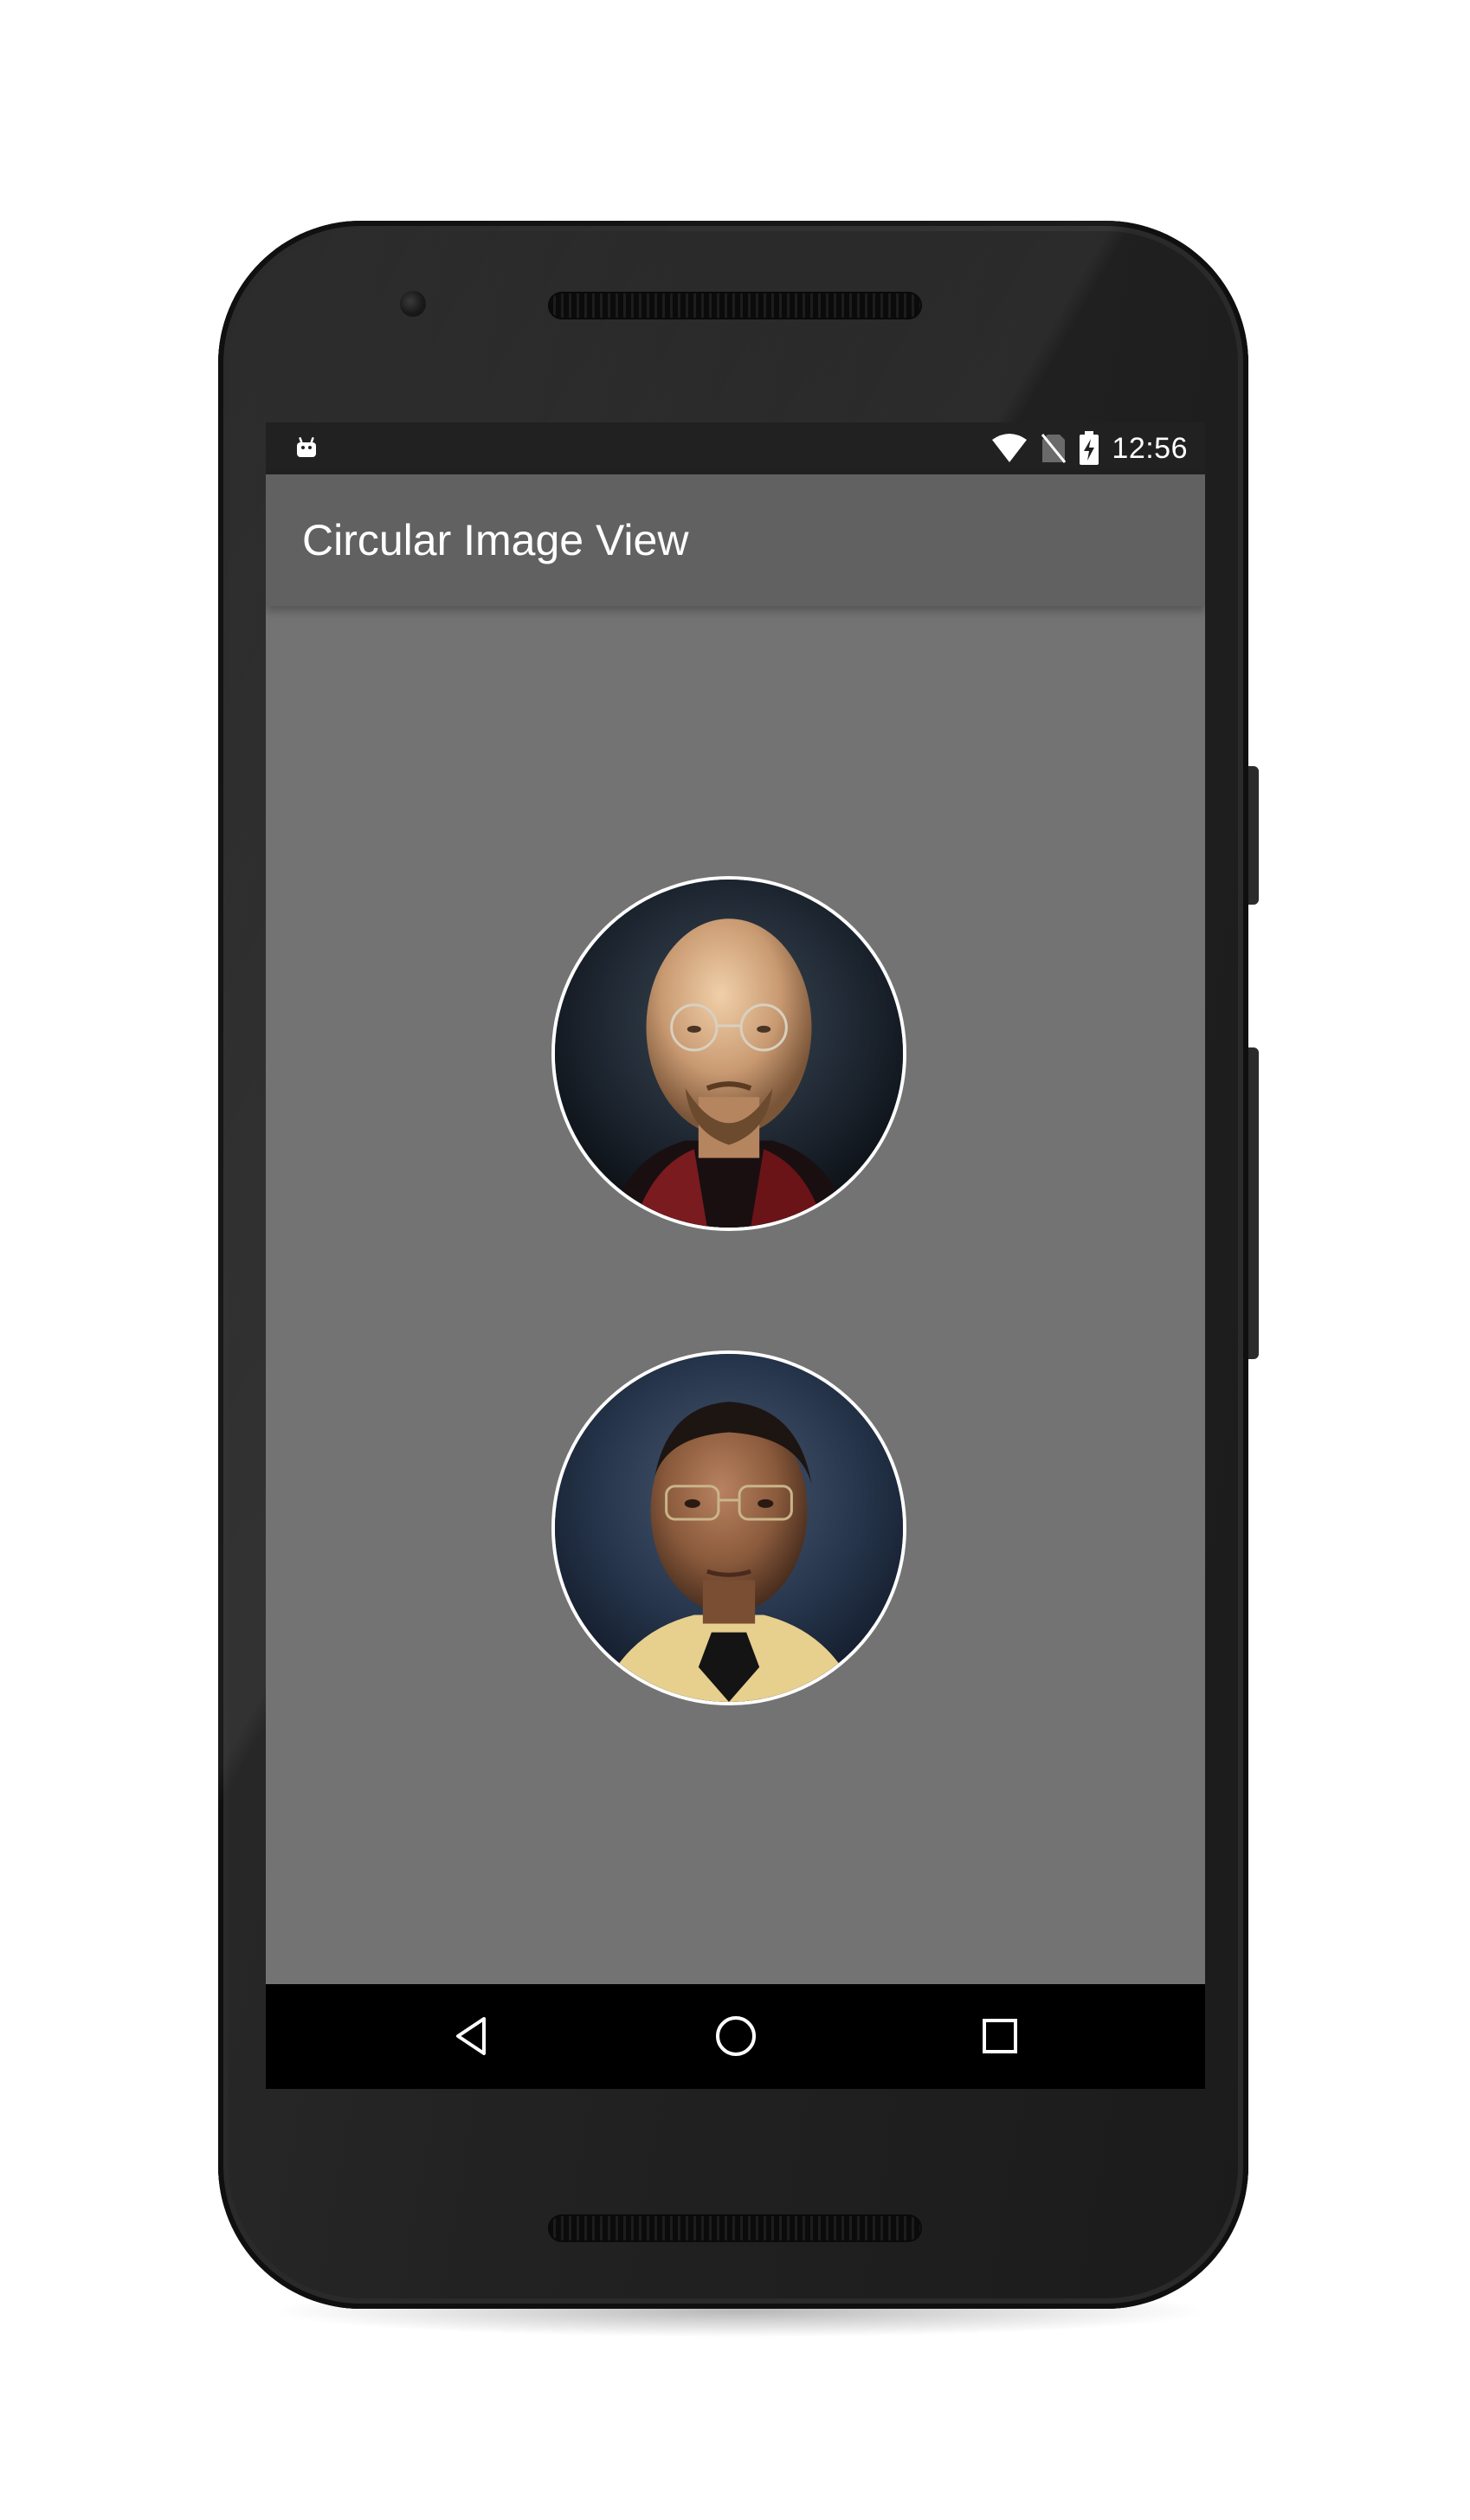 This screenshot has height=2520, width=1470. Describe the element at coordinates (1010, 448) in the screenshot. I see `wifi-icon` at that location.